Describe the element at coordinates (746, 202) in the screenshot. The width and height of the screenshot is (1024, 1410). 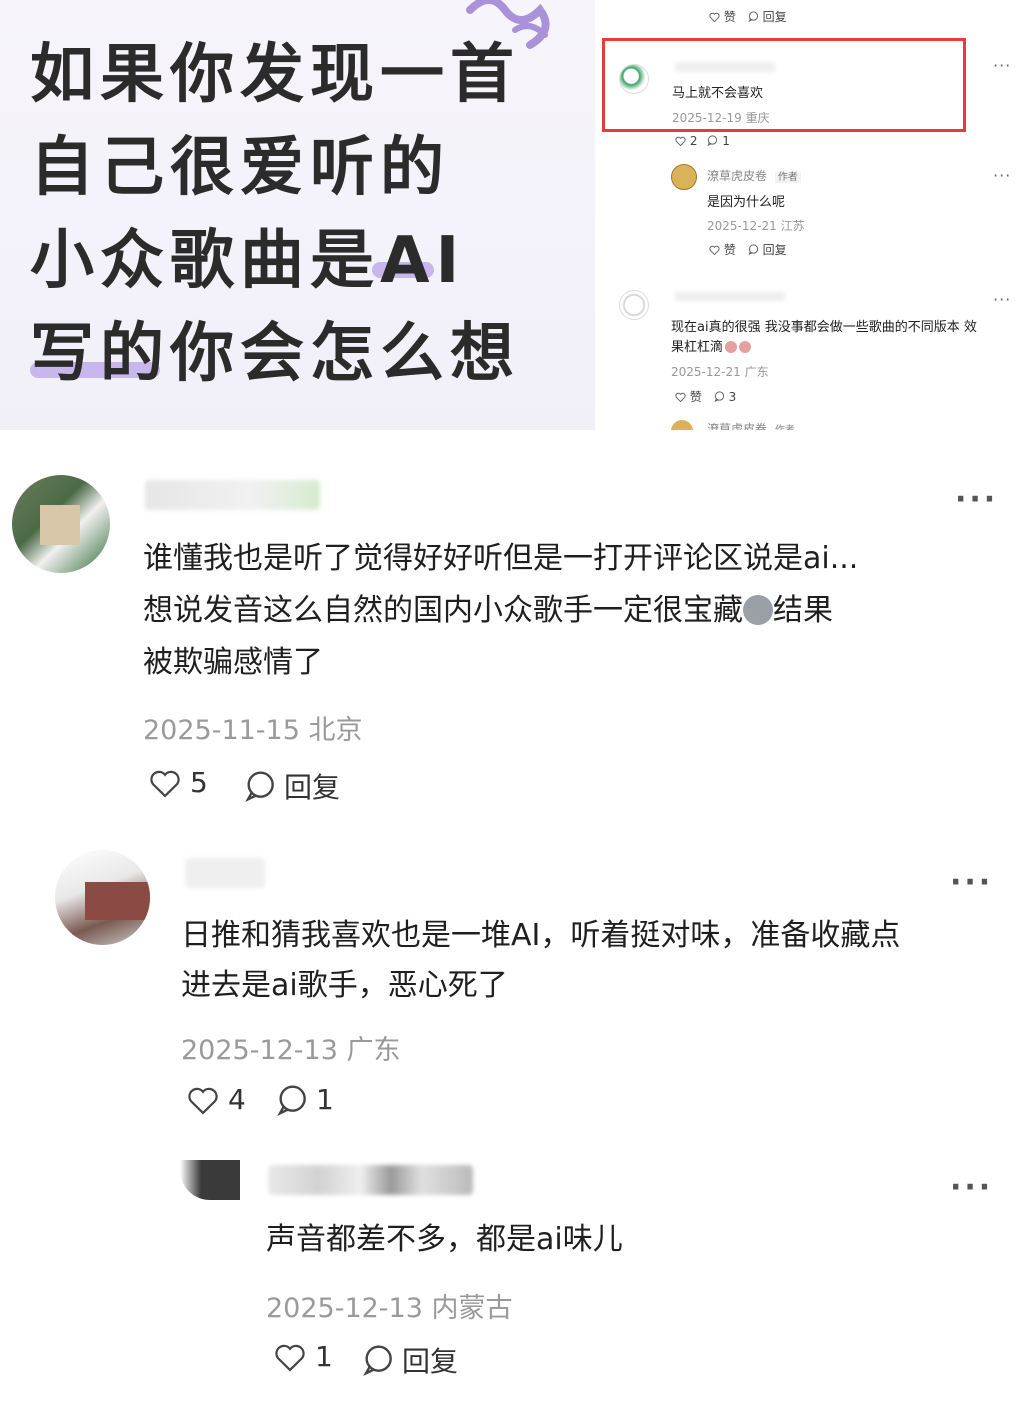
I see `author-reply-text: 是因为什么呢` at that location.